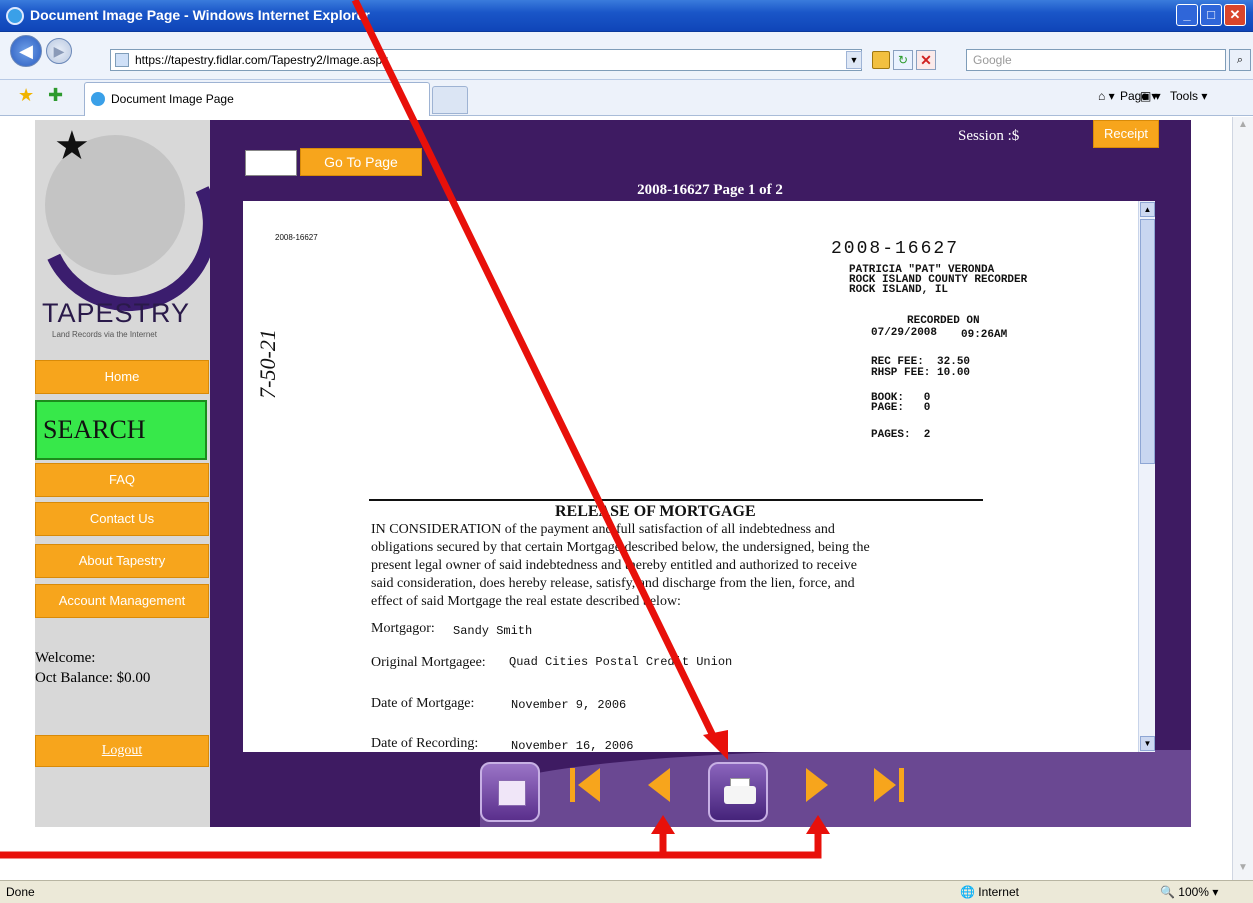  I want to click on page-scrollbar: ▲ ▼, so click(1242, 498).